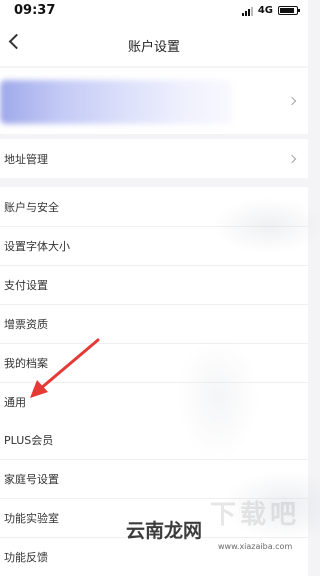 This screenshot has height=576, width=320. I want to click on network-label: 4G, so click(265, 10).